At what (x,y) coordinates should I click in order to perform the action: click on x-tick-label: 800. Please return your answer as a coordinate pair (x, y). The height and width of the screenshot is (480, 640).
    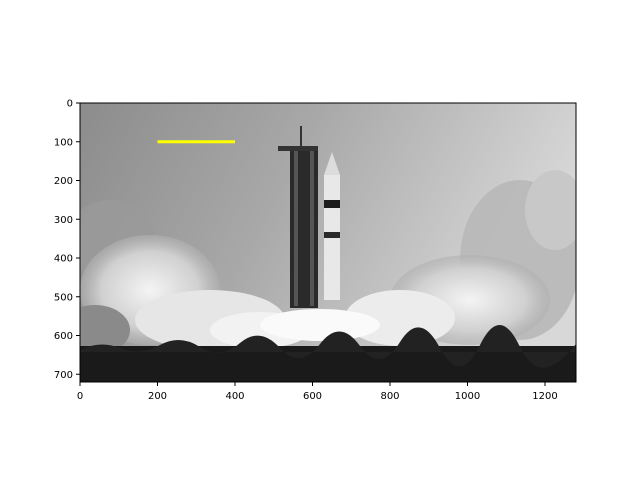
    Looking at the image, I should click on (389, 396).